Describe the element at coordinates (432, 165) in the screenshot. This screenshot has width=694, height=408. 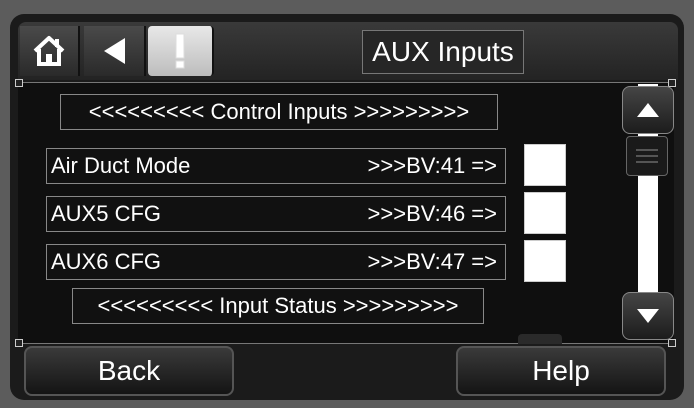
I see `row-value: >>>BV:41 =>` at that location.